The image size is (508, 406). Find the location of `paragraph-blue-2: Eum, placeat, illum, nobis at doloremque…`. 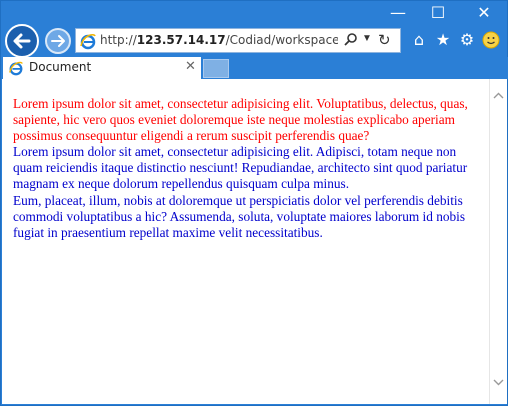

paragraph-blue-2: Eum, placeat, illum, nobis at doloremque… is located at coordinates (239, 216).